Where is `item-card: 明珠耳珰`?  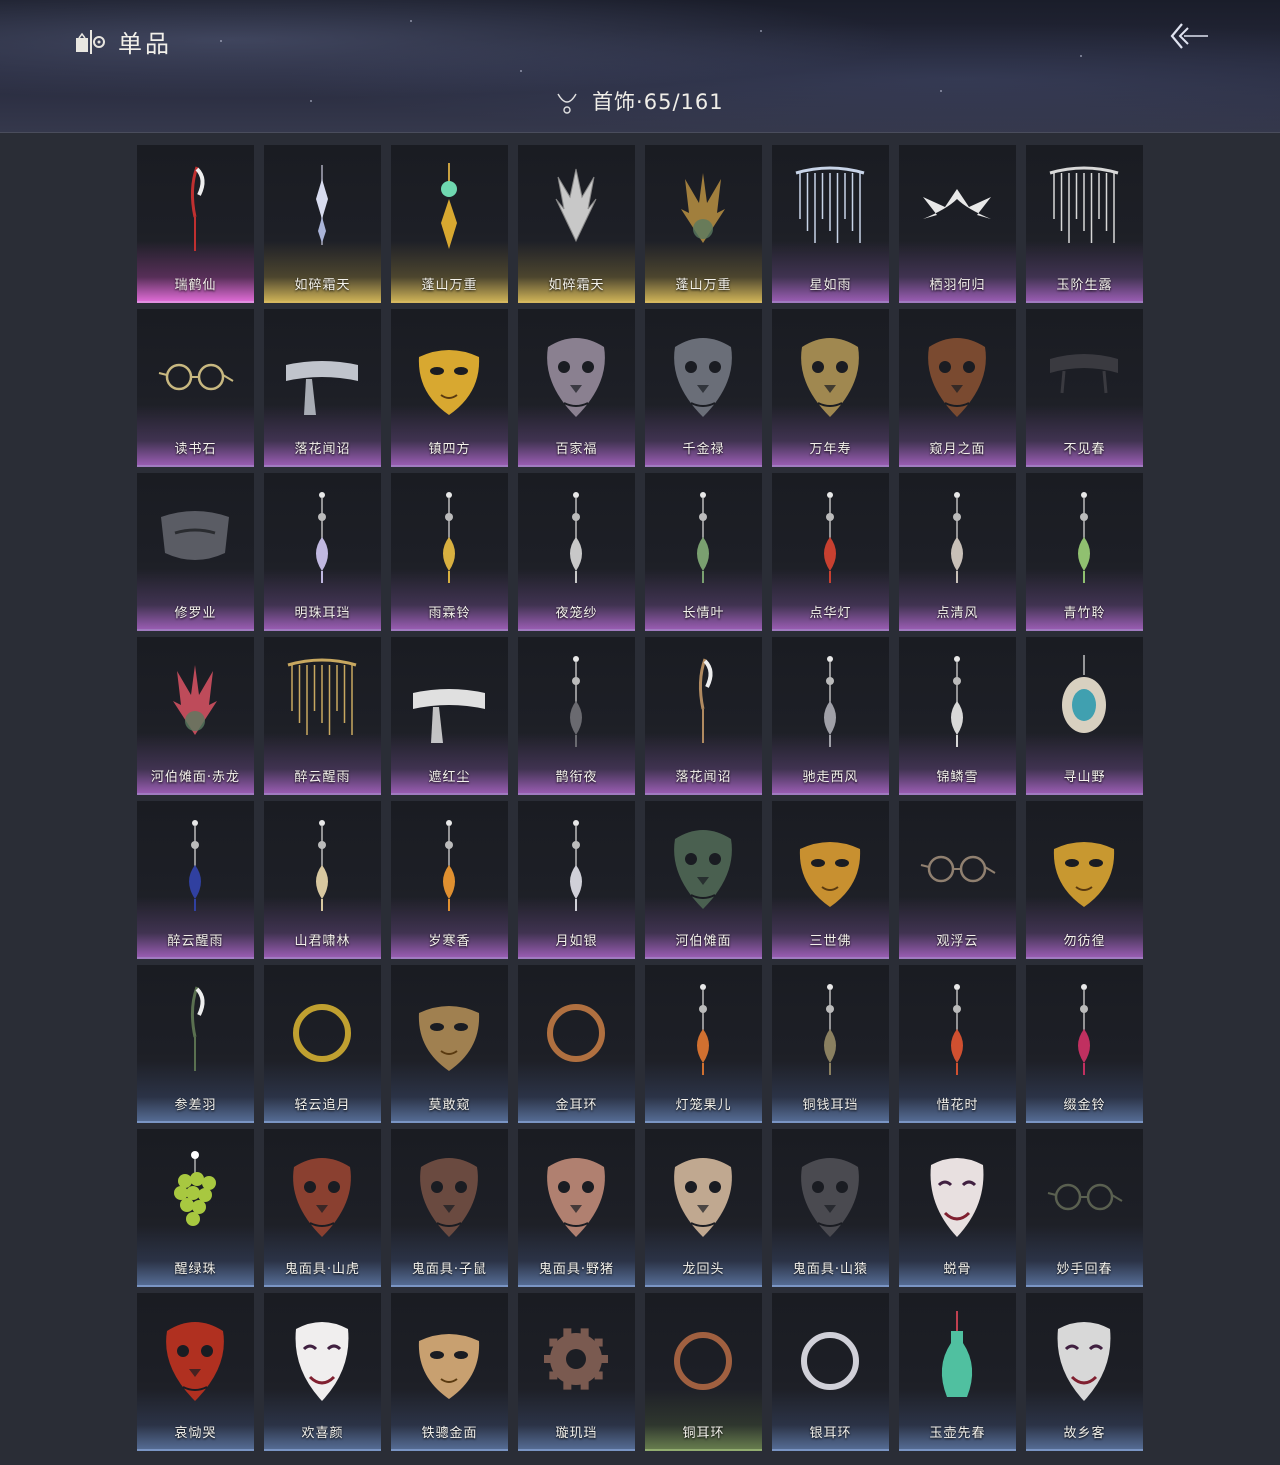
item-card: 明珠耳珰 is located at coordinates (322, 552).